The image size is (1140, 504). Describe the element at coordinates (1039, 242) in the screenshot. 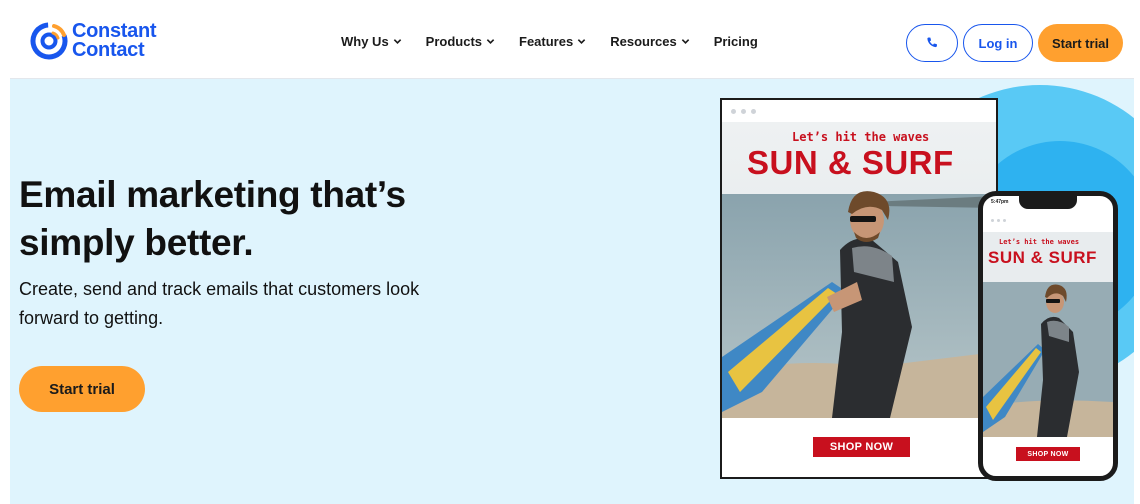

I see `phone-email-kicker: Let’s hit the waves` at that location.